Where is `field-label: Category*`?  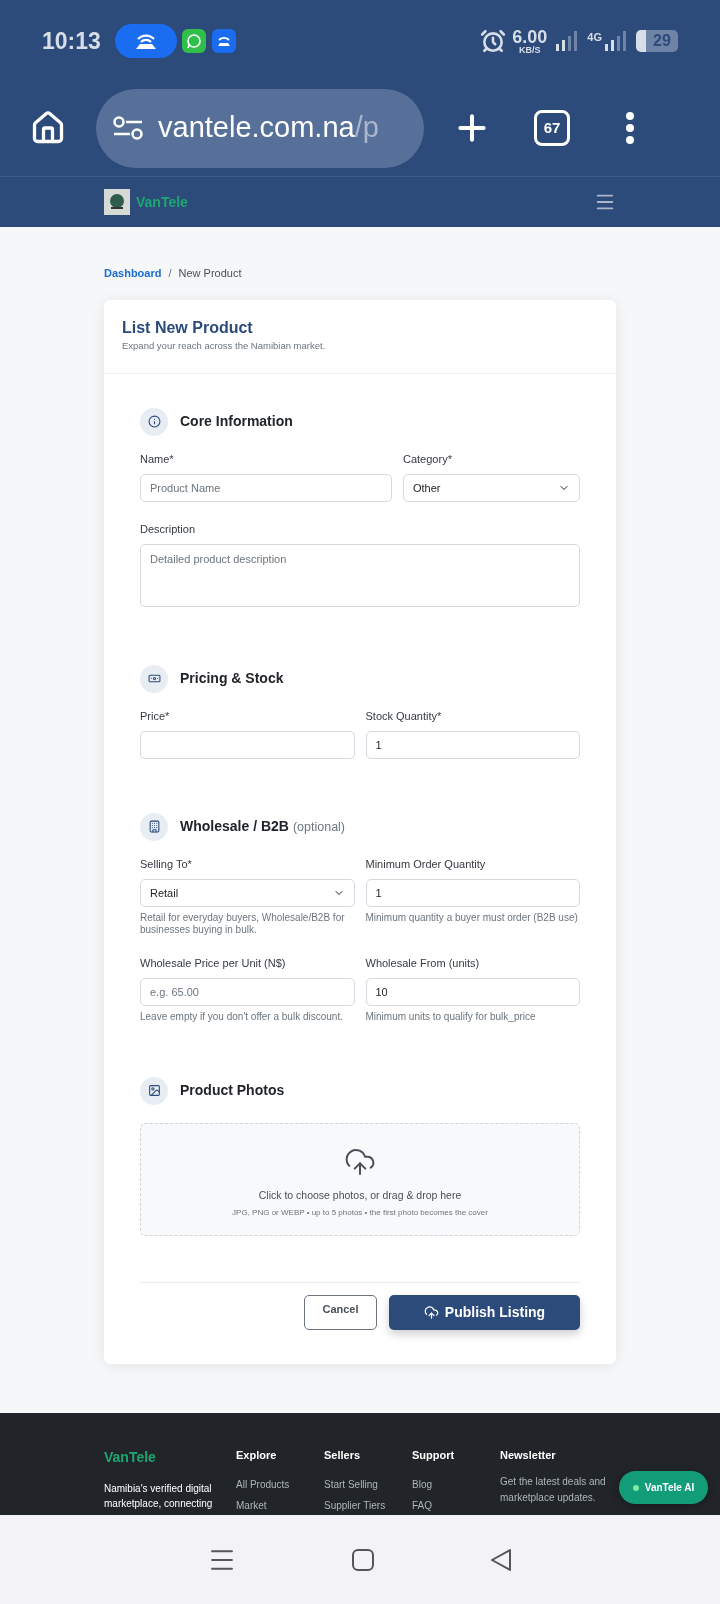
field-label: Category* is located at coordinates (428, 458).